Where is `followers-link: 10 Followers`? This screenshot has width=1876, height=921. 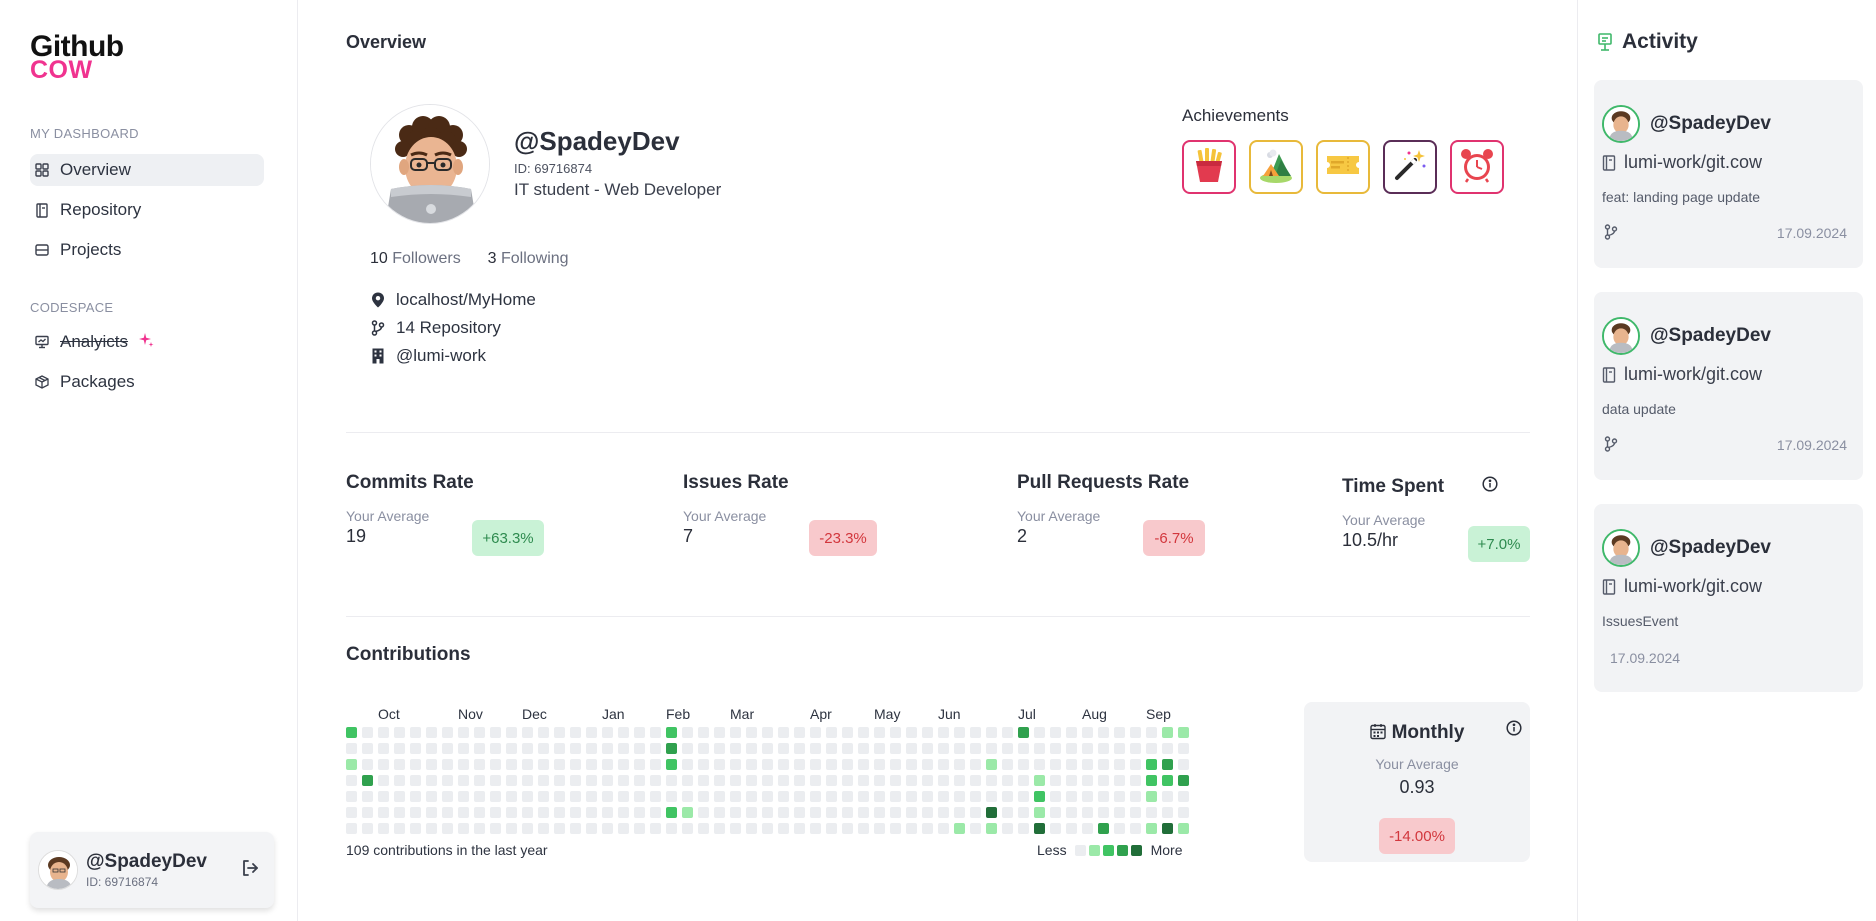
followers-link: 10 Followers is located at coordinates (415, 258).